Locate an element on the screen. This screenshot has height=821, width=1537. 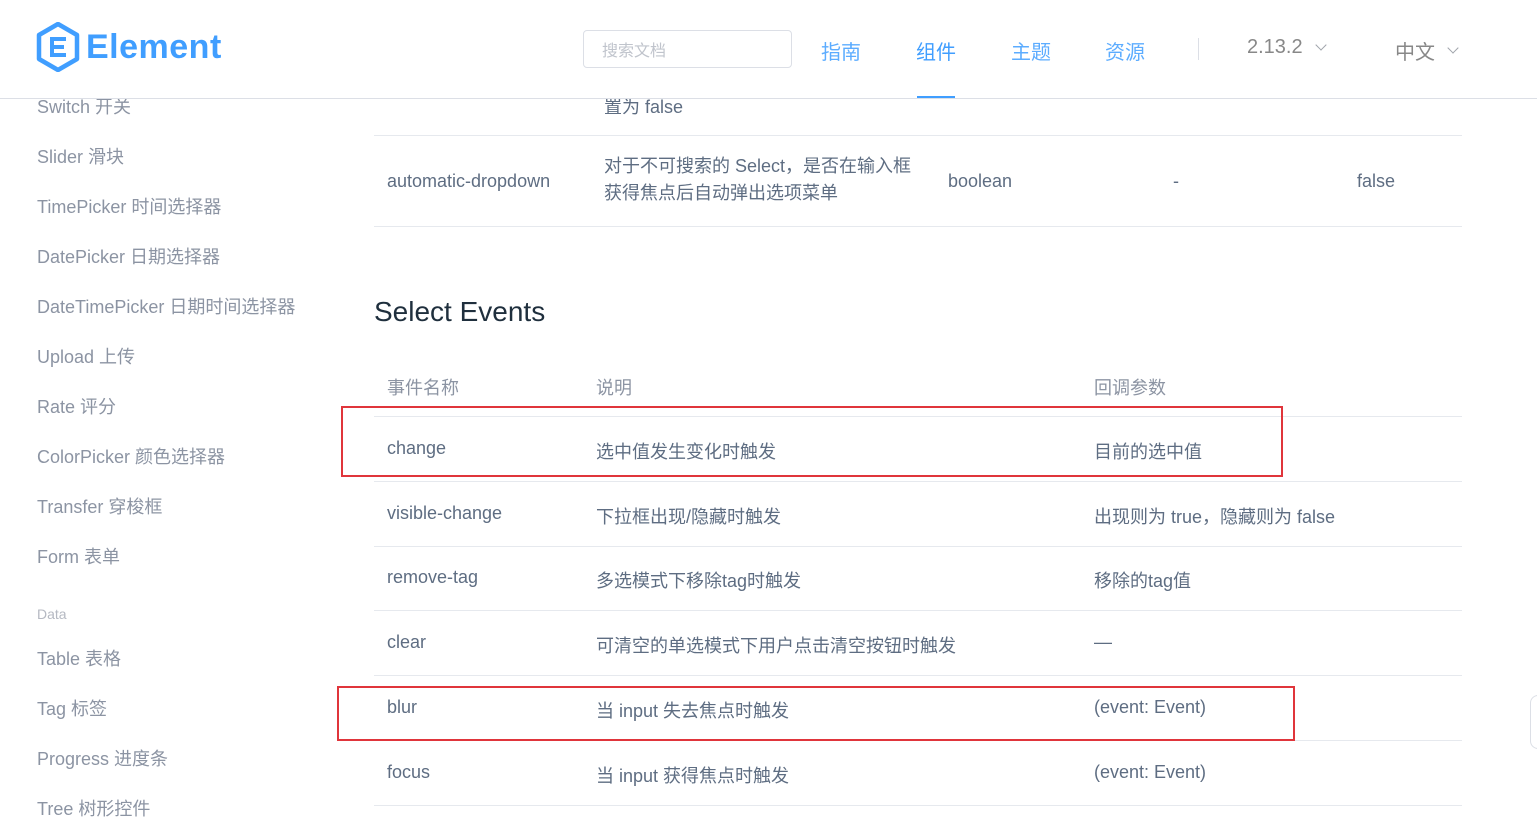
nav-theme: 主题 is located at coordinates (1031, 50).